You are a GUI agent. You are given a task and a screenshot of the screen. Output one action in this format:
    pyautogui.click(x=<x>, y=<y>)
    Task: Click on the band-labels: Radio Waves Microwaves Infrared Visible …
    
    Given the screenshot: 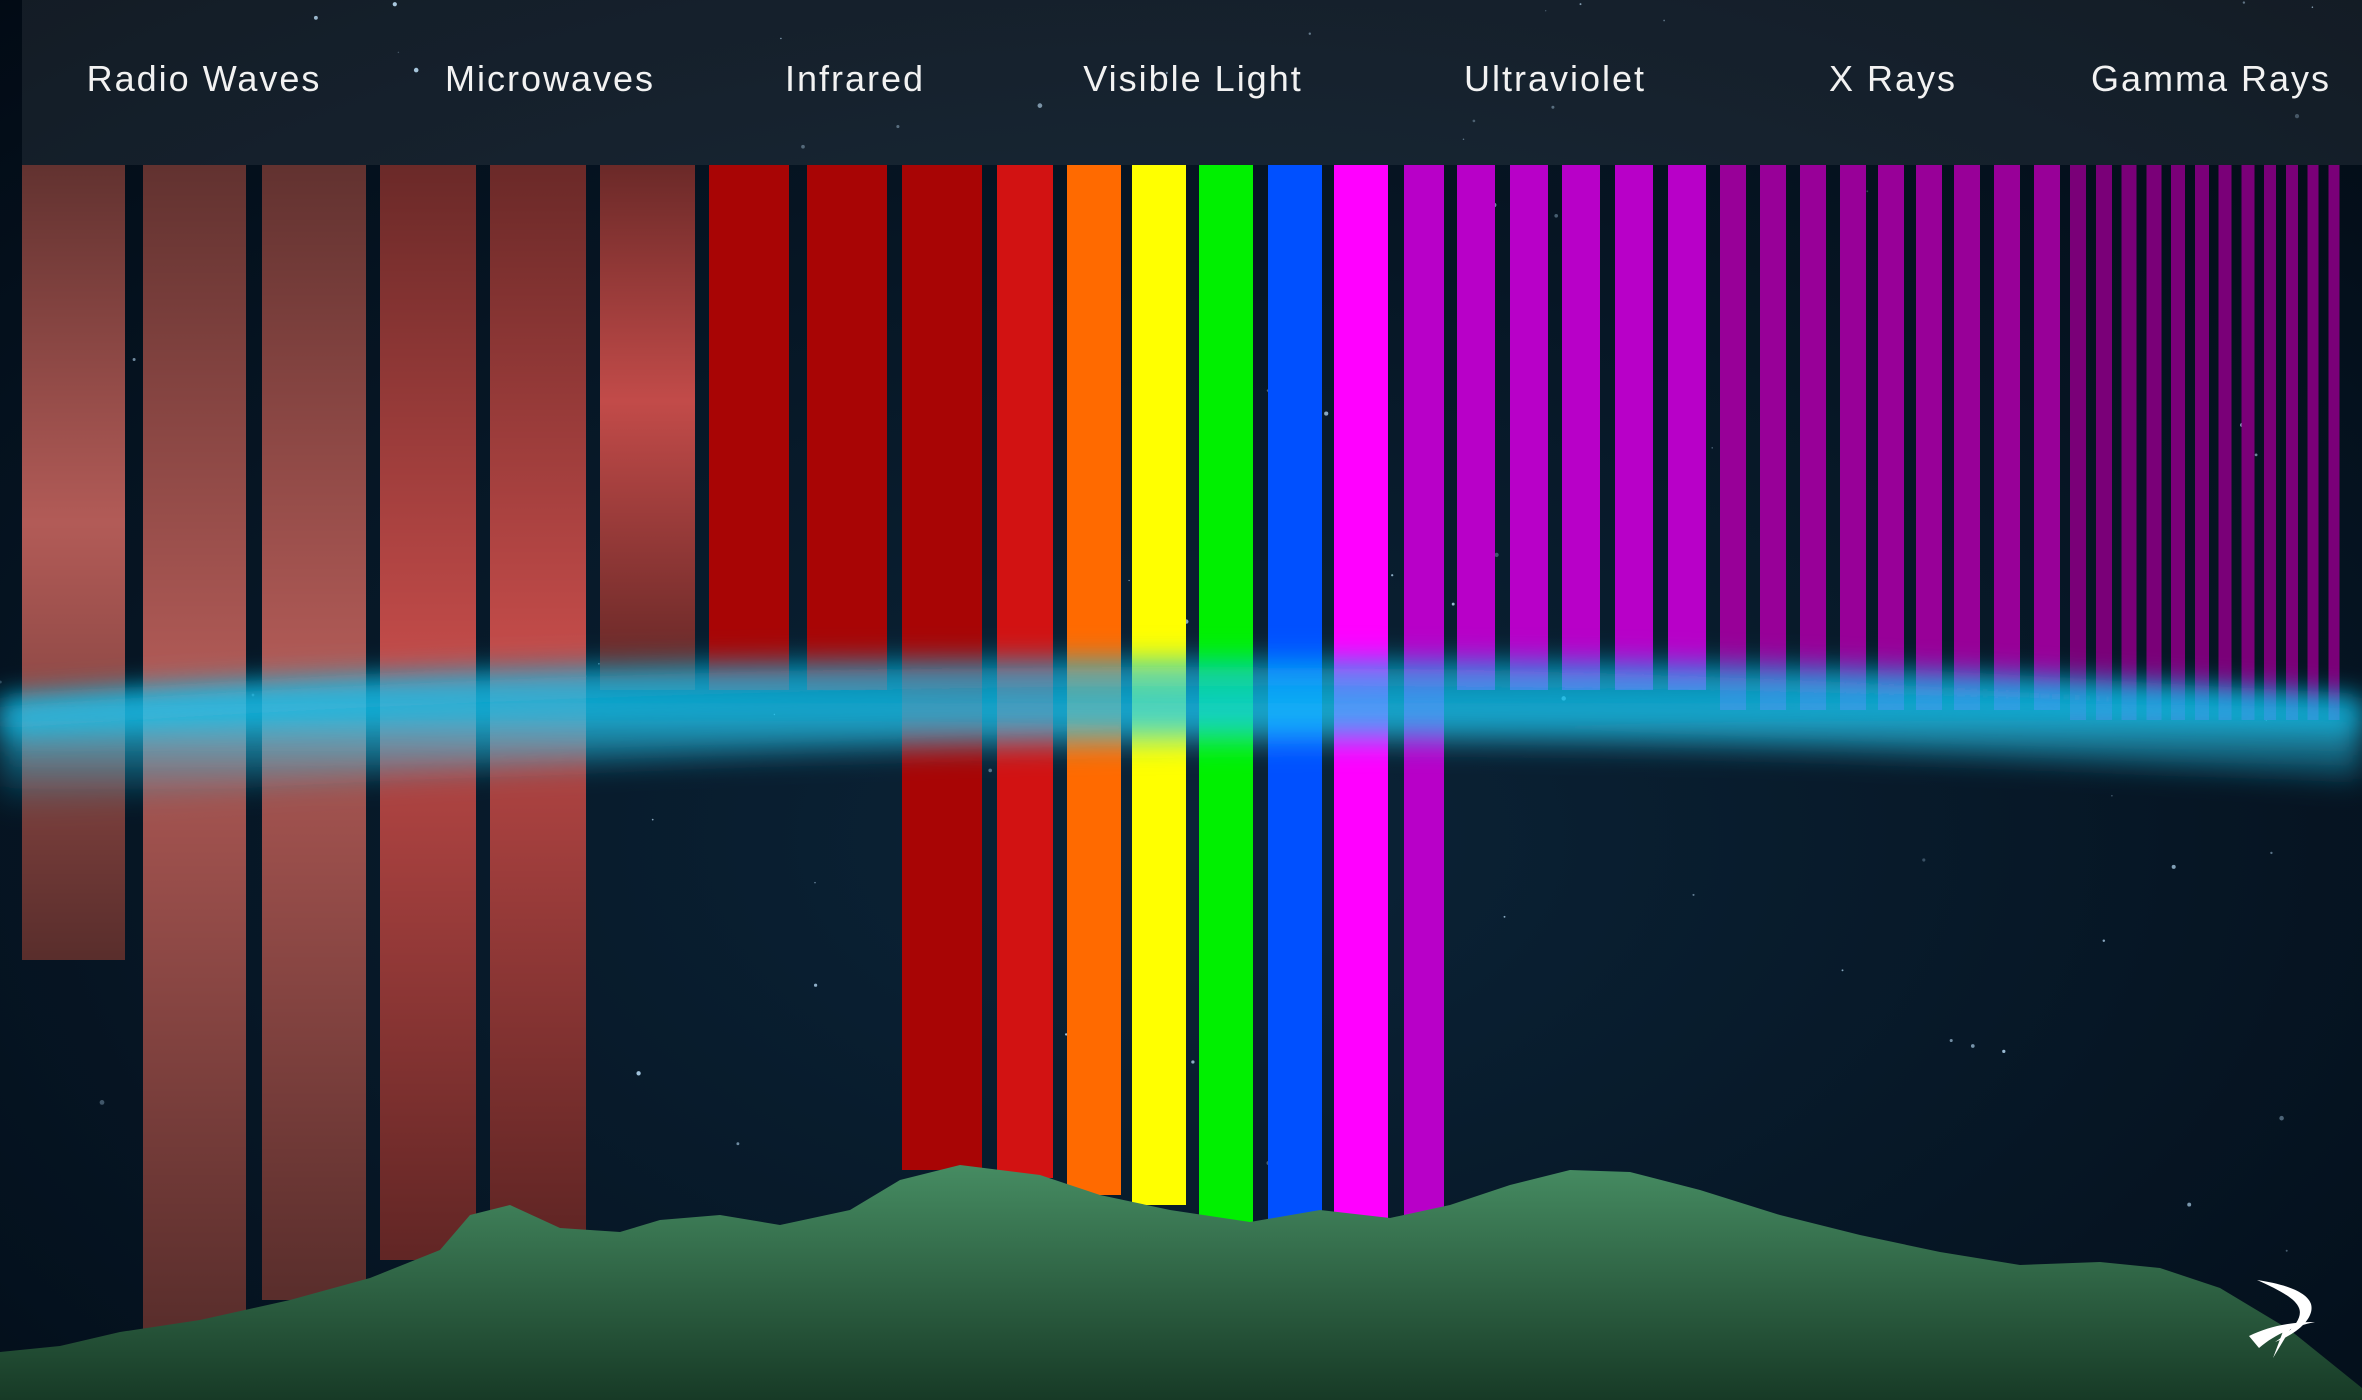 What is the action you would take?
    pyautogui.click(x=1181, y=82)
    